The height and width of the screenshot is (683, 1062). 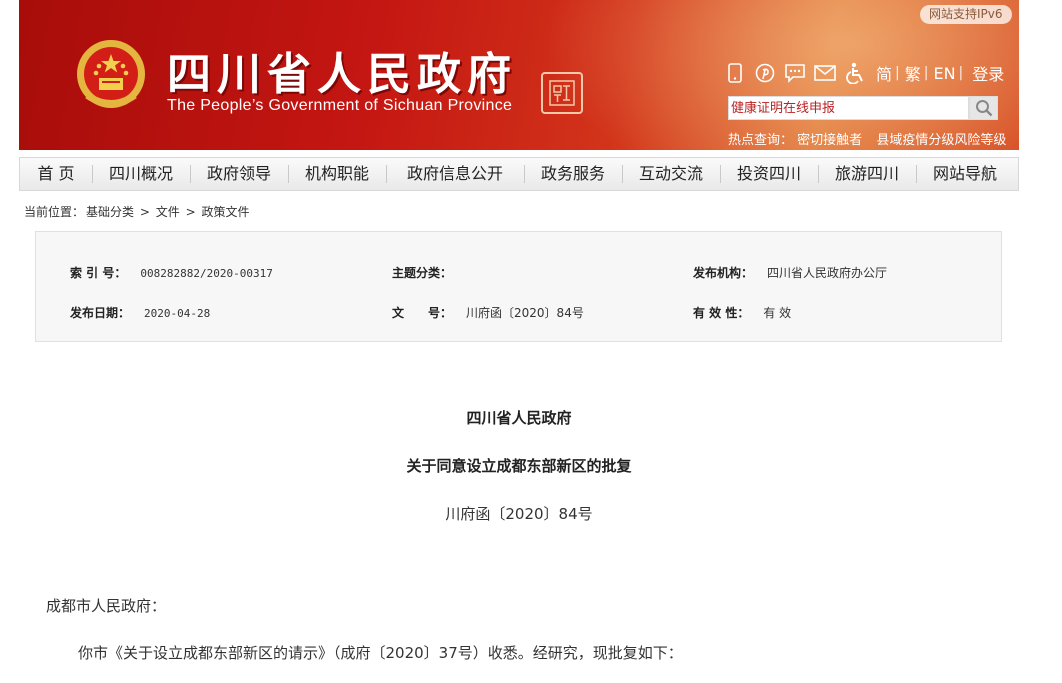 What do you see at coordinates (342, 74) in the screenshot?
I see `site-title: 四川省人民政府` at bounding box center [342, 74].